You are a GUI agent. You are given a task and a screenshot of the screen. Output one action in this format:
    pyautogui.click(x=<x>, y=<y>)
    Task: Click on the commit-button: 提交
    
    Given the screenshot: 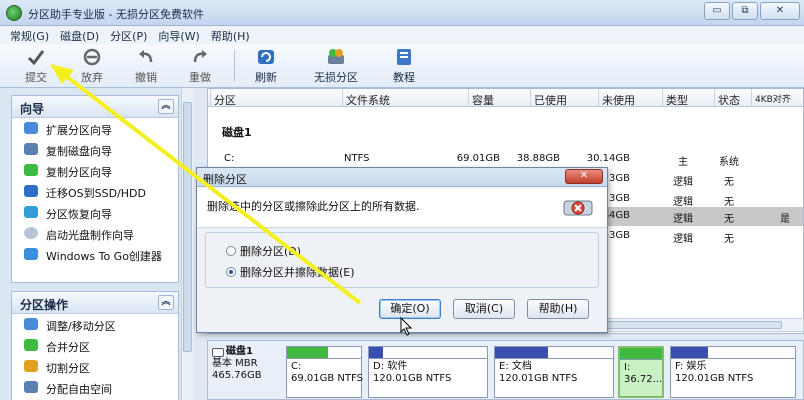 What is the action you would take?
    pyautogui.click(x=36, y=66)
    